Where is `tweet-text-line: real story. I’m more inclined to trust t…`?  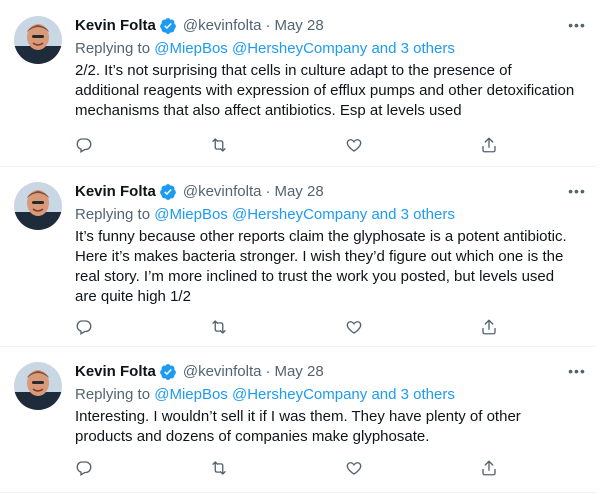
tweet-text-line: real story. I’m more inclined to trust t… is located at coordinates (315, 276).